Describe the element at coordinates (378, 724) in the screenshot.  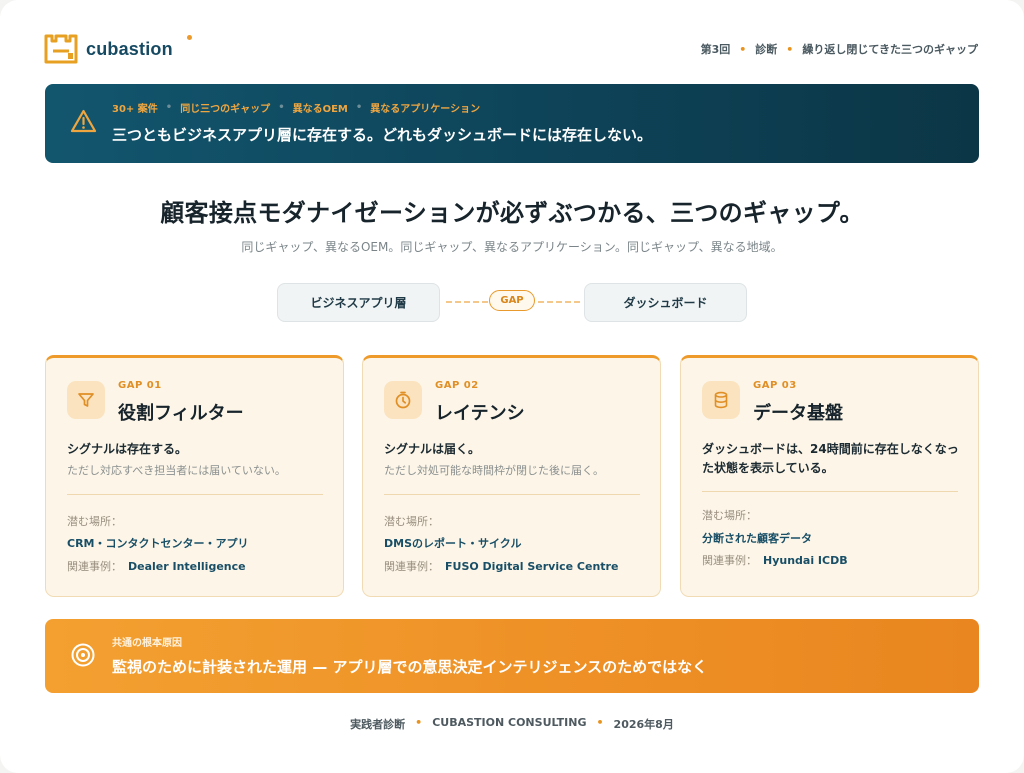
I see `footer-type: 実践者診断` at that location.